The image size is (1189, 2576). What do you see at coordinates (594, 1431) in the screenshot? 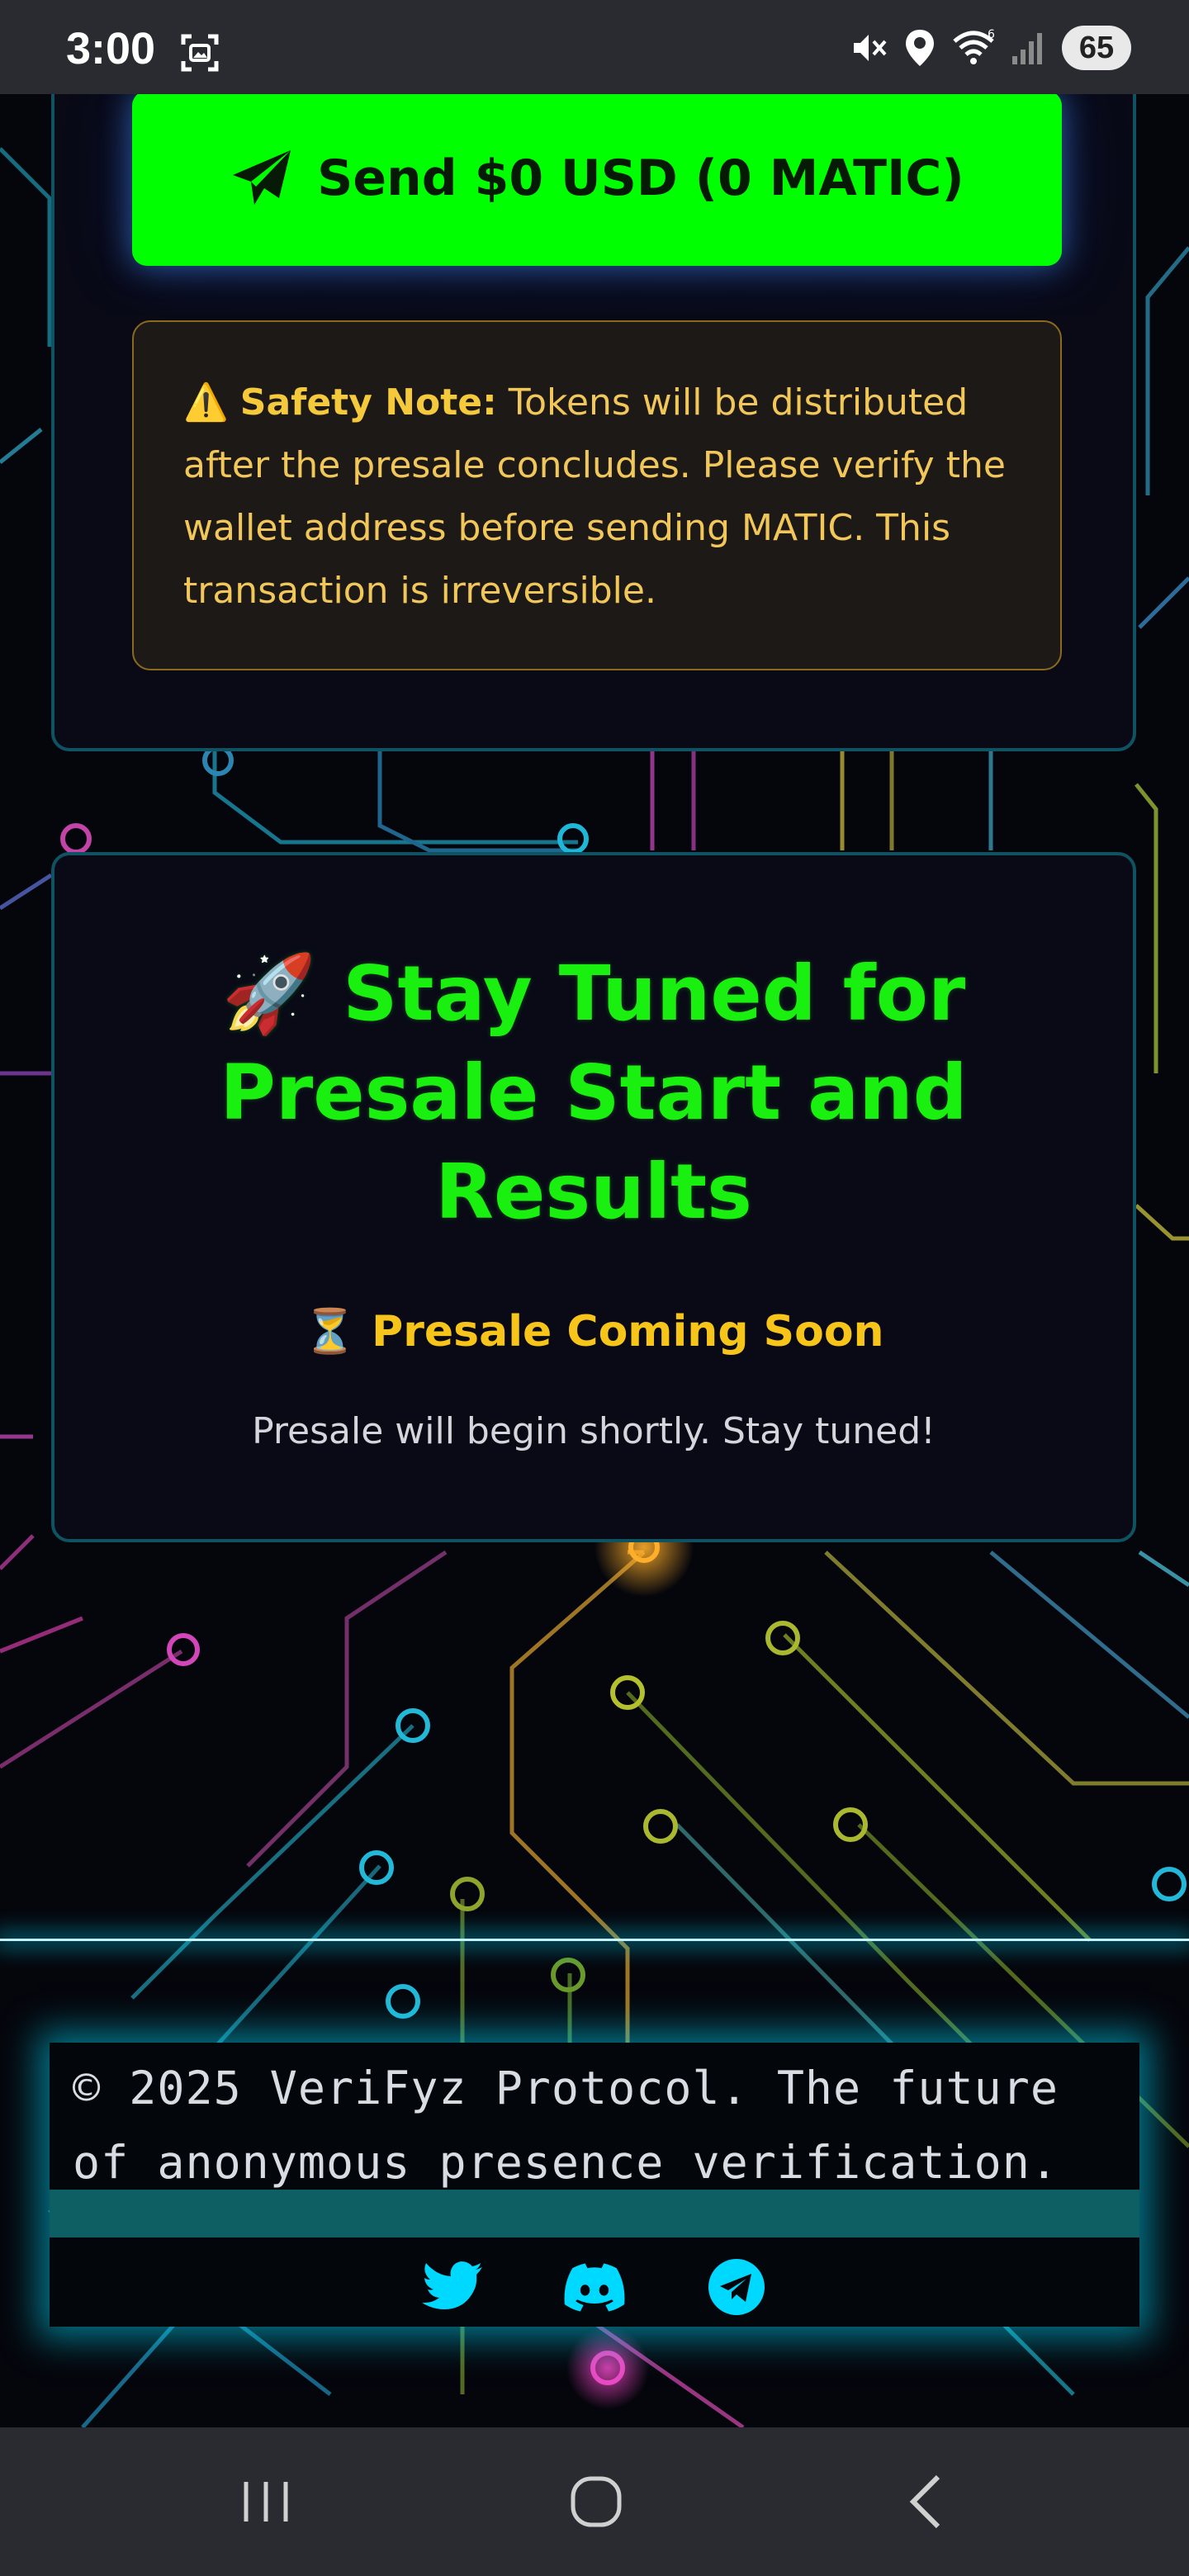
I see `presale-message: Presale will begin shortly. Stay tuned!` at bounding box center [594, 1431].